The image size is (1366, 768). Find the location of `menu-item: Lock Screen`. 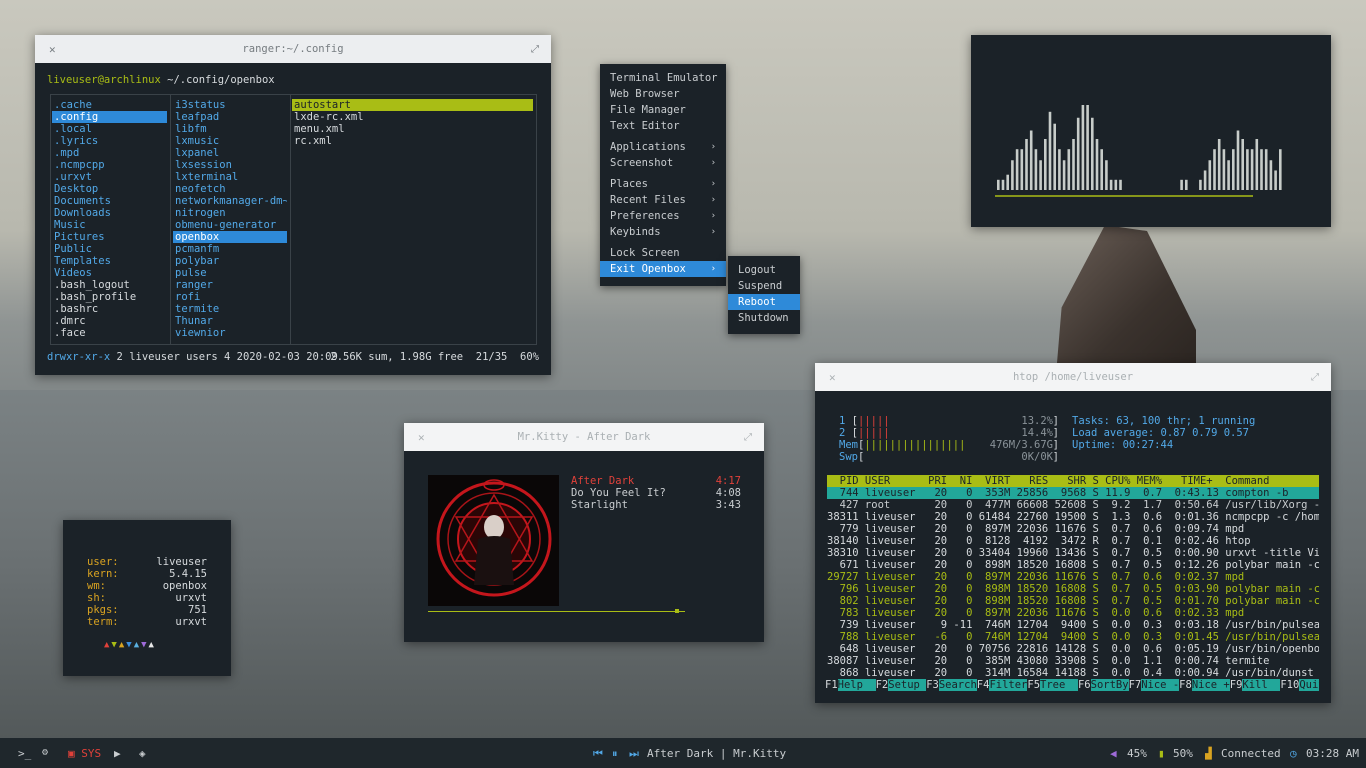

menu-item: Lock Screen is located at coordinates (663, 253).